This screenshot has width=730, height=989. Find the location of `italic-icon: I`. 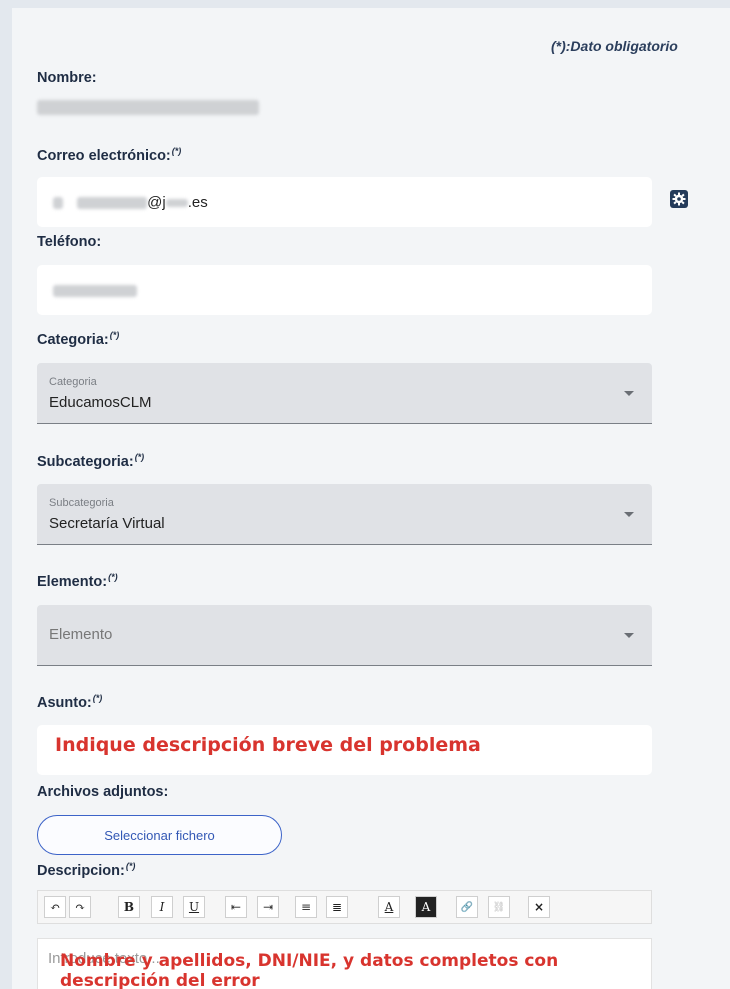

italic-icon: I is located at coordinates (162, 907).